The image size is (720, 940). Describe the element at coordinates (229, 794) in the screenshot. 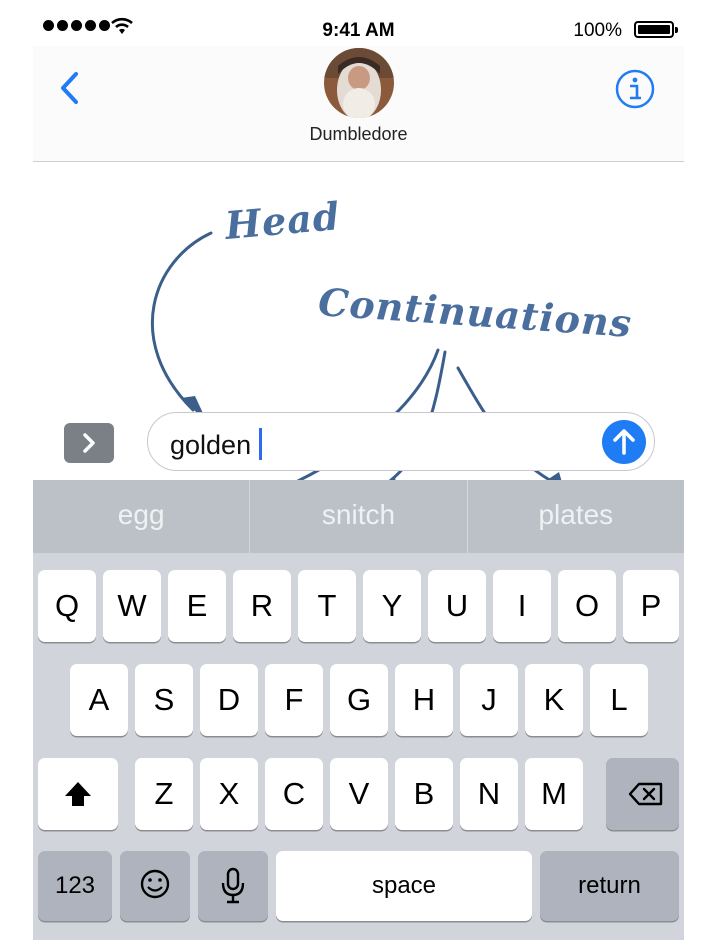

I see `key: X` at that location.